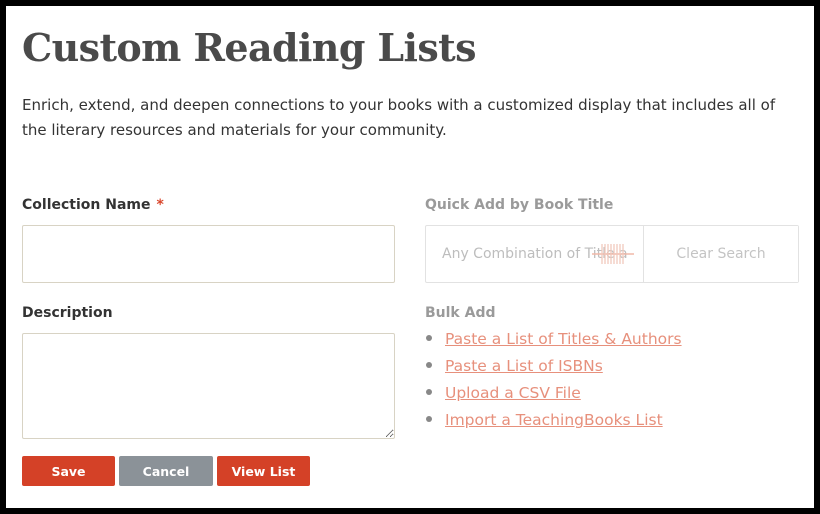 This screenshot has height=514, width=820. I want to click on quick-add-label: Quick Add by Book Title, so click(519, 205).